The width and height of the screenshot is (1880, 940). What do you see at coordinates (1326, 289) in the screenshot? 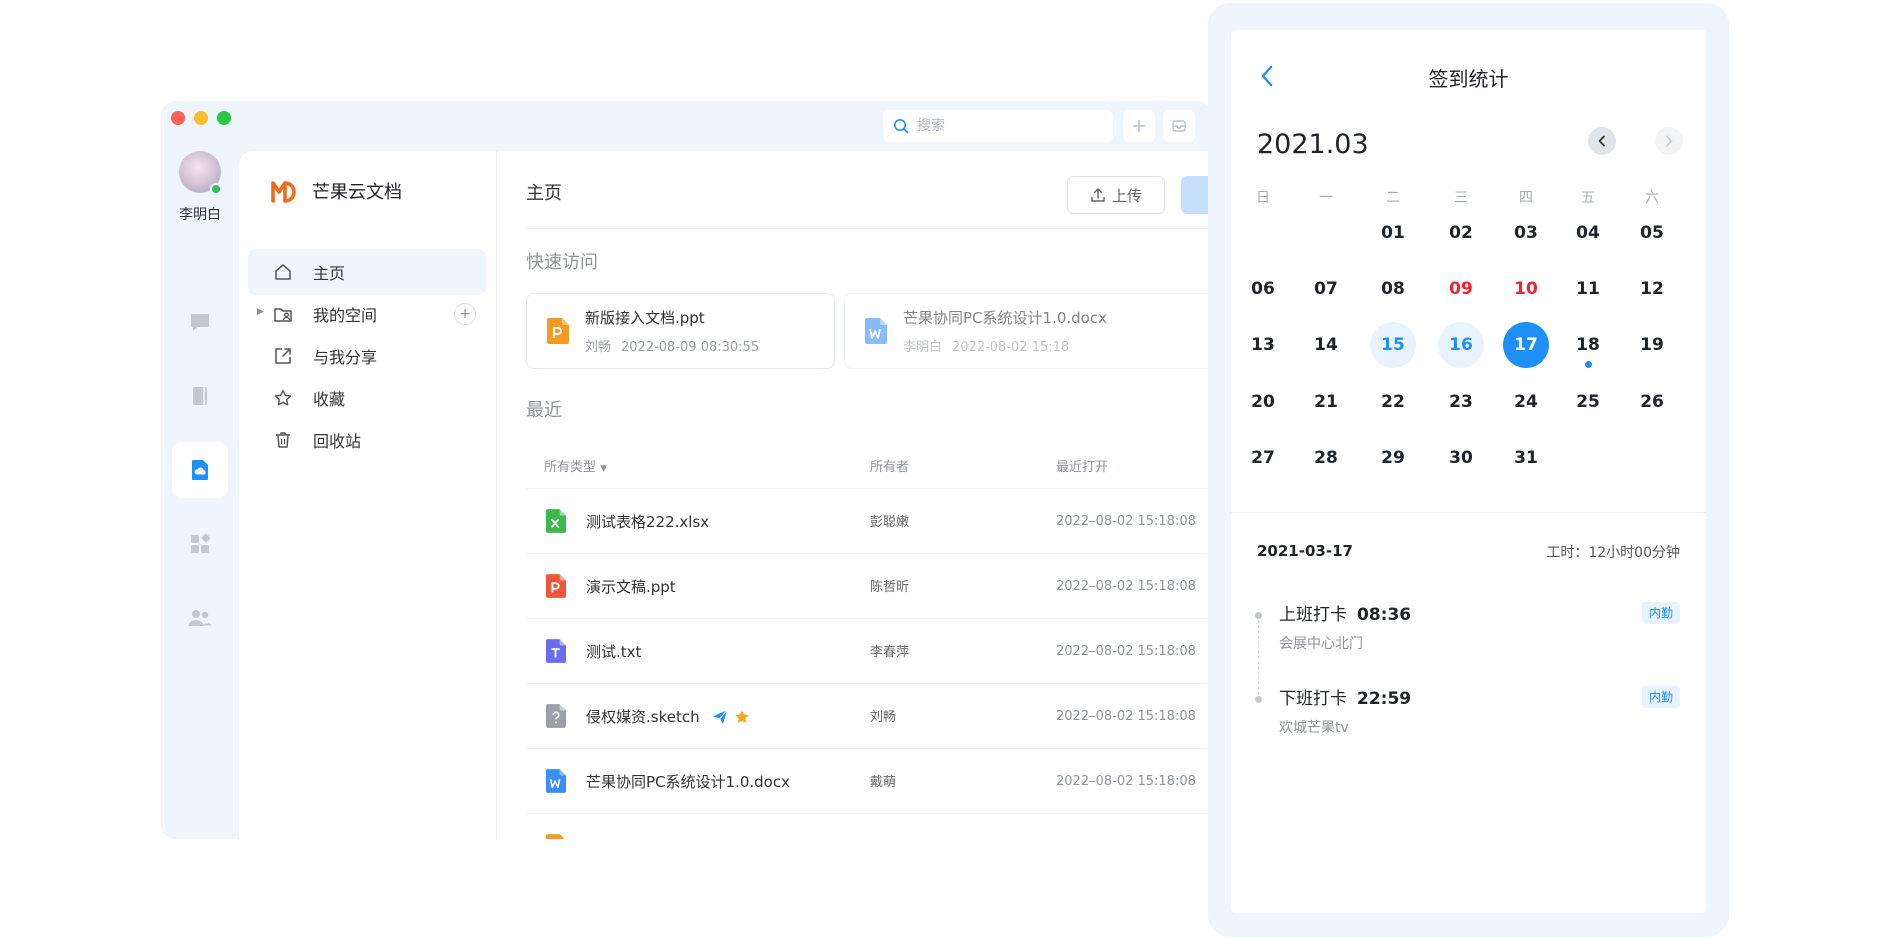
I see `calendar-day: 07` at bounding box center [1326, 289].